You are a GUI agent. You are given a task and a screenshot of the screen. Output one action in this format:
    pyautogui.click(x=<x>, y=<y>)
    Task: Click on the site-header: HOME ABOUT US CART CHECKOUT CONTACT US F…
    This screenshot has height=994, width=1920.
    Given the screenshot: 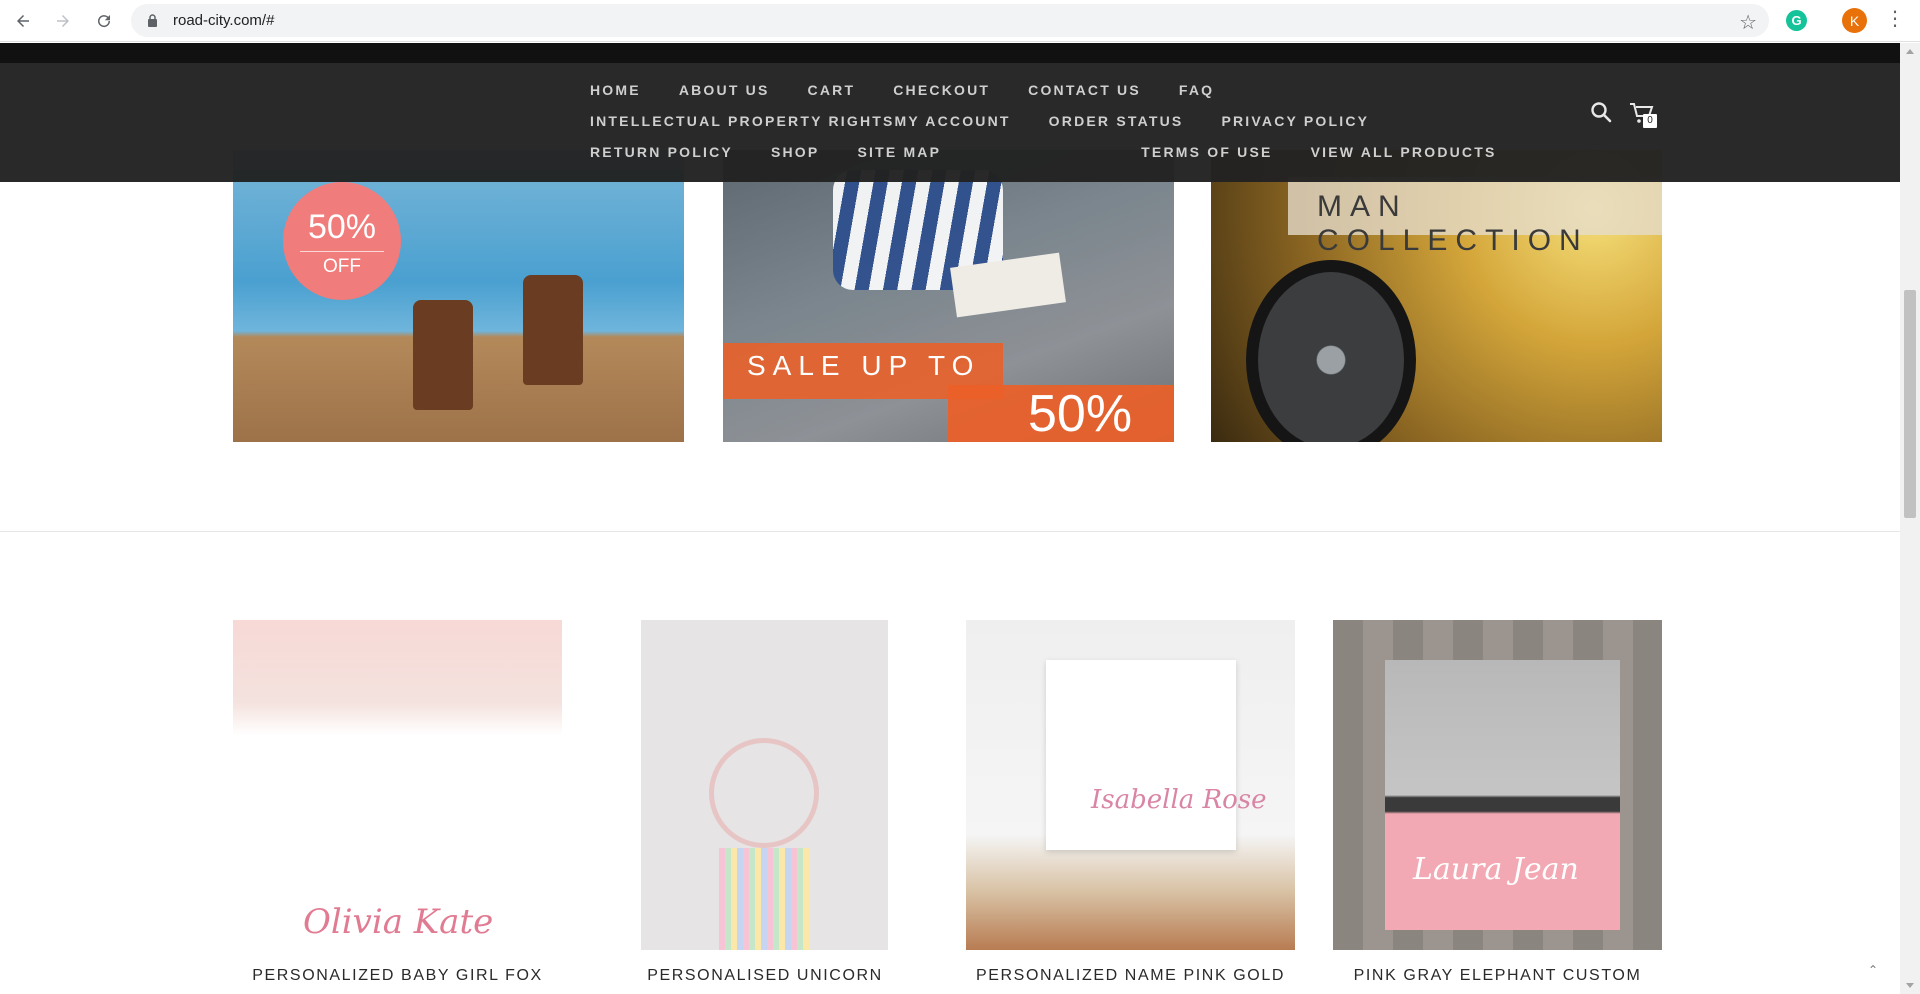 What is the action you would take?
    pyautogui.click(x=950, y=122)
    